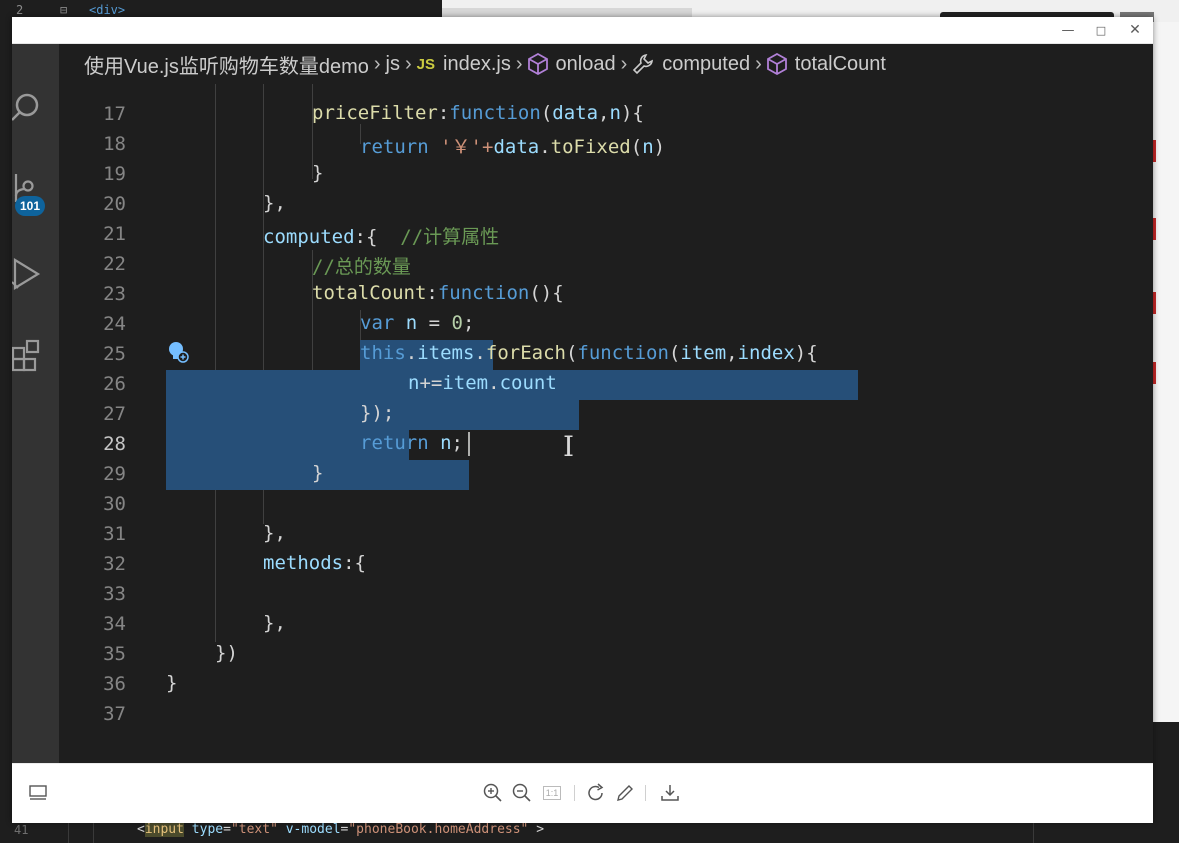  I want to click on code-text: //总的数量, so click(361, 267).